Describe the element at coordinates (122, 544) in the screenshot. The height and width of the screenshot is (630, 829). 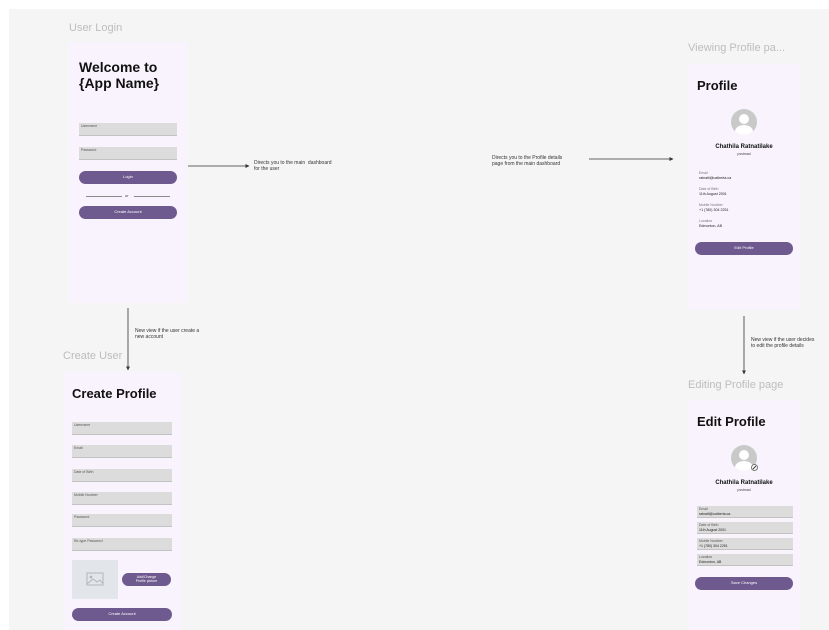
I see `retype-password-input: Re-type Password` at that location.